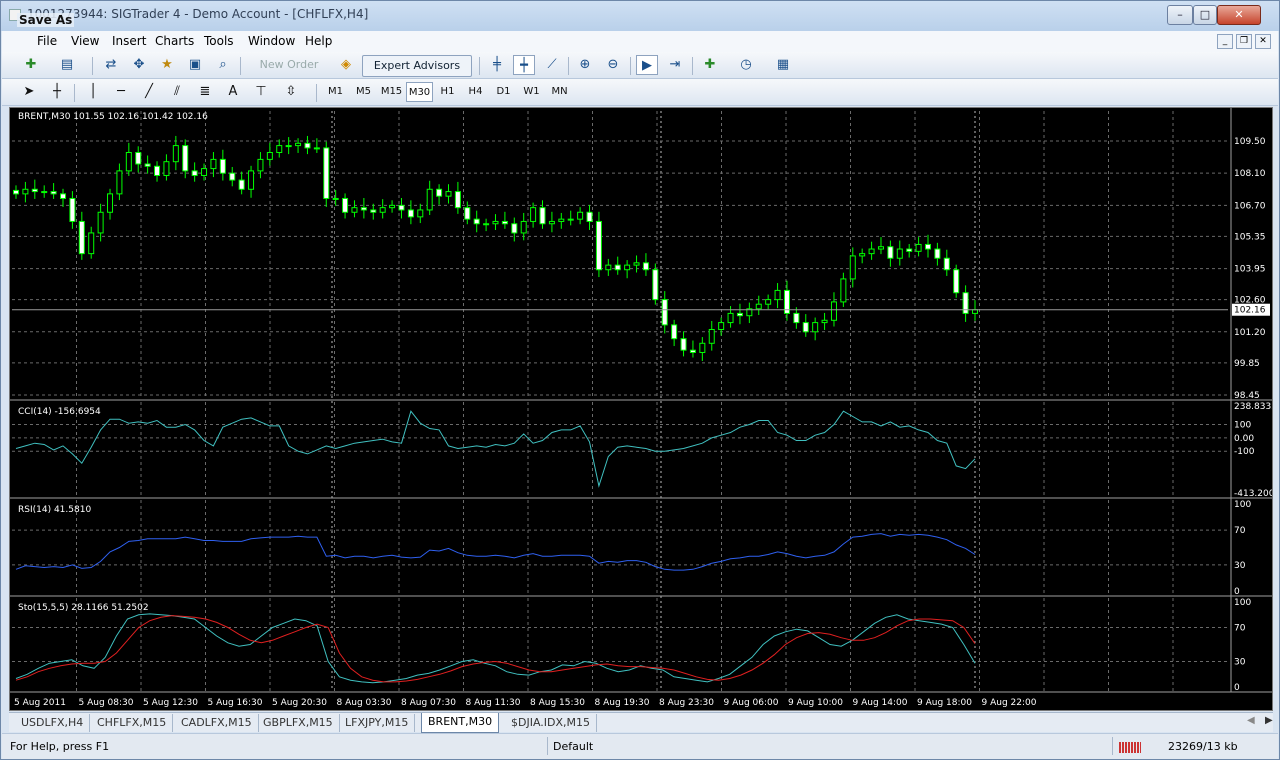  I want to click on fibonacci-icon: ≣, so click(205, 92).